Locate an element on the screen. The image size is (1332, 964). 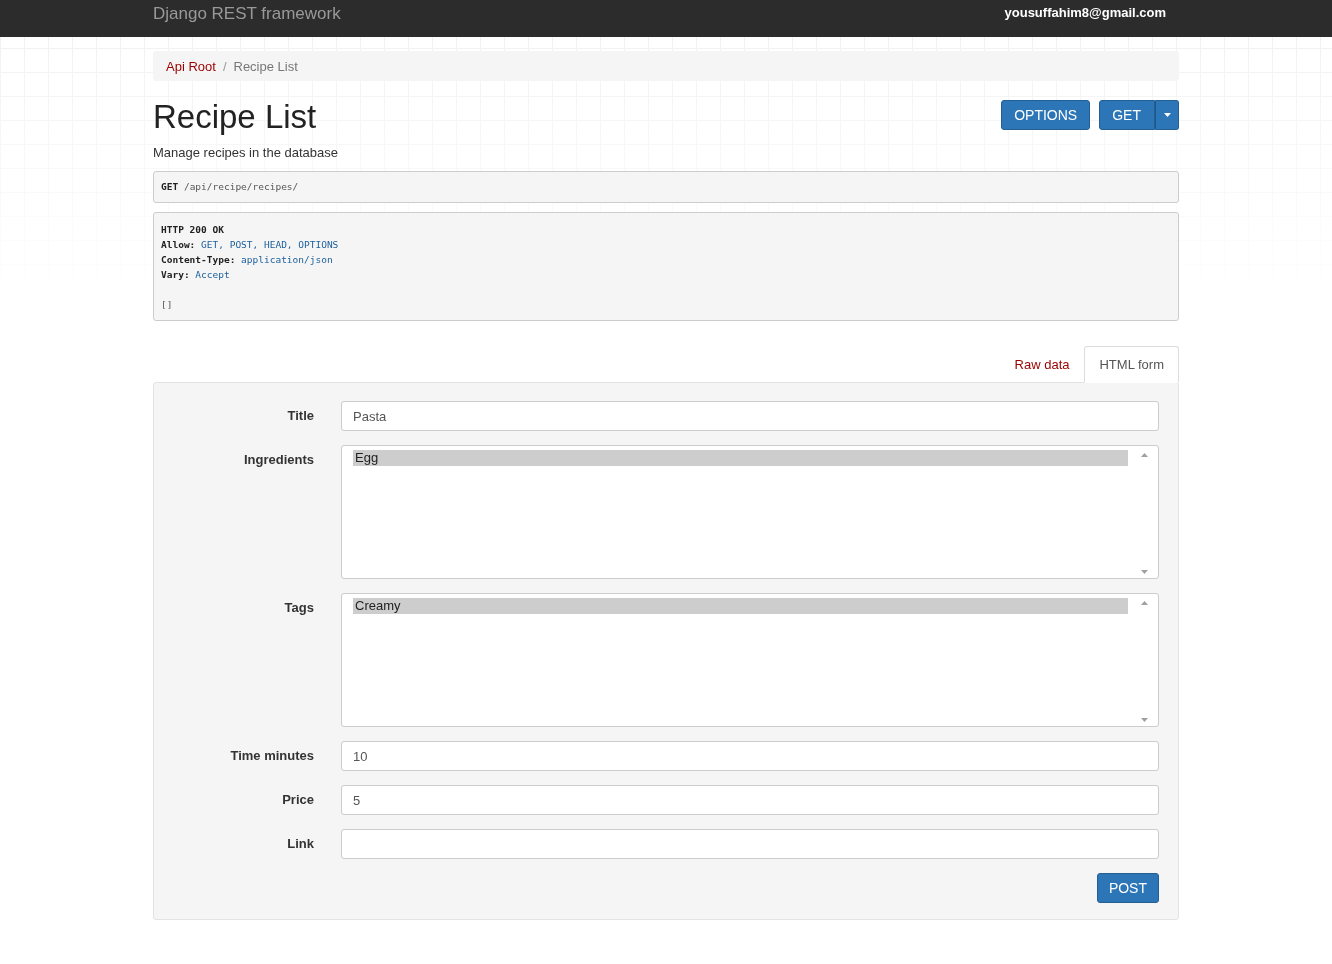
field-label: Title is located at coordinates (300, 416).